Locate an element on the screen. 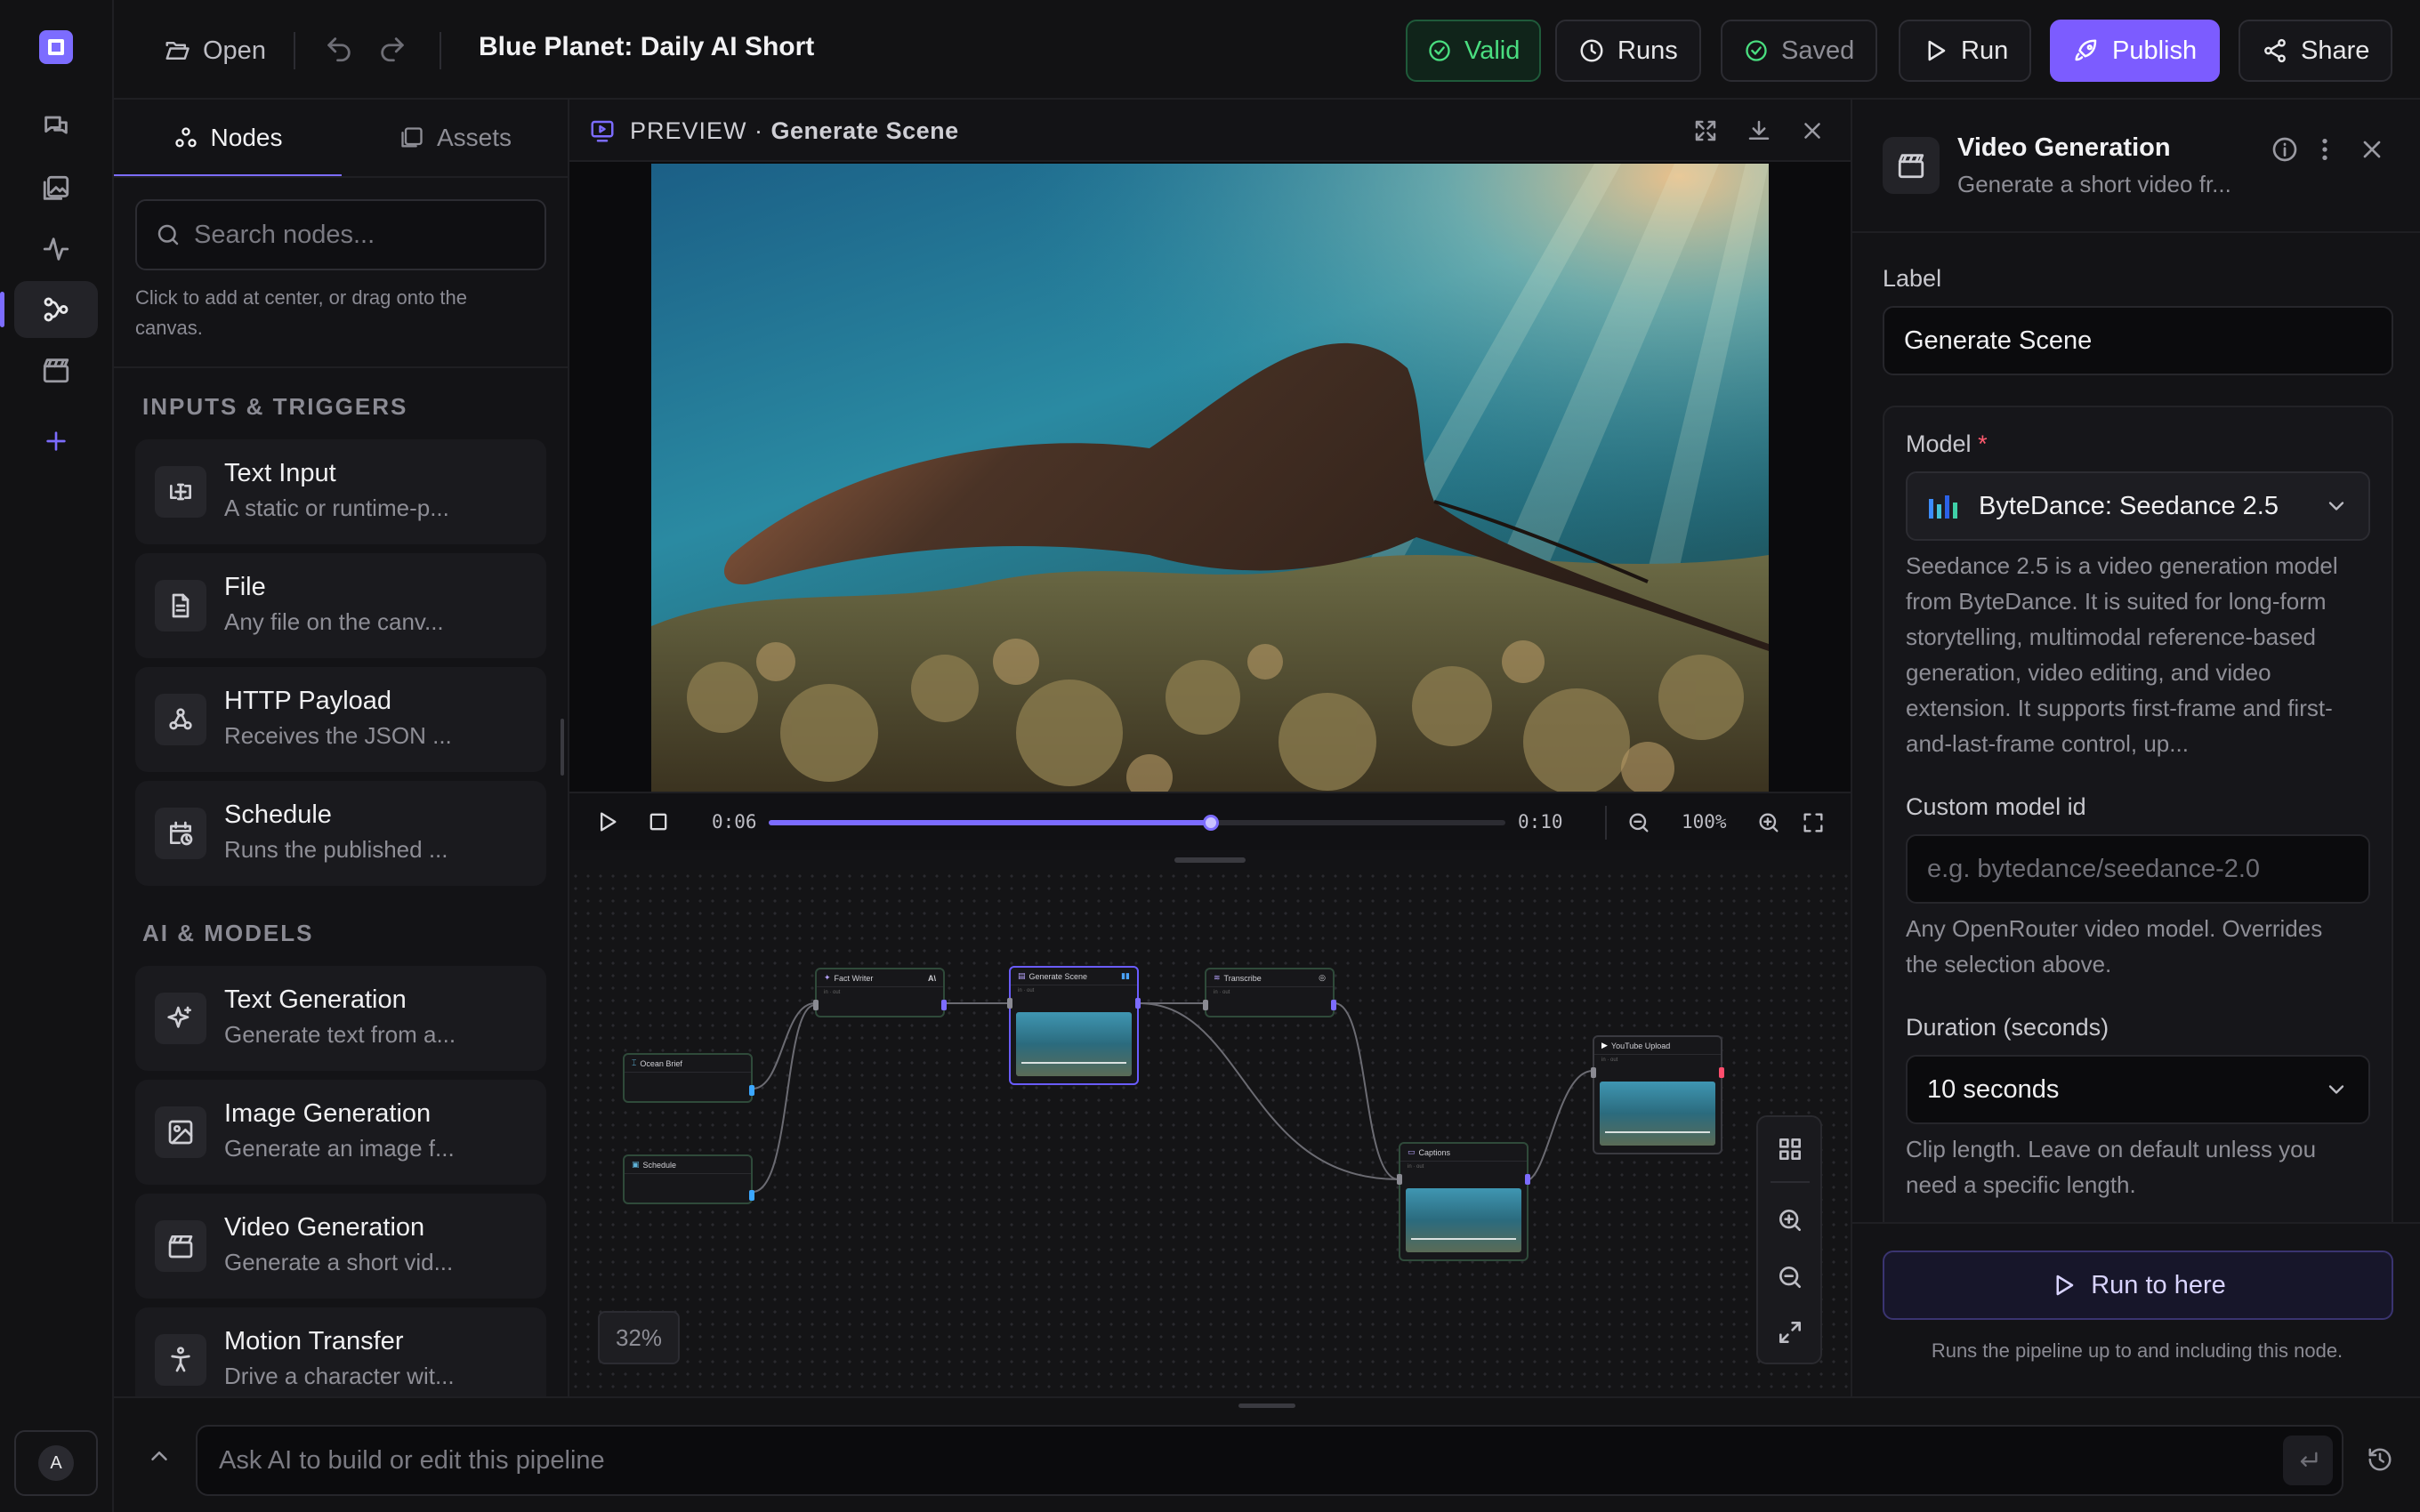  rail-add-button is located at coordinates (56, 442).